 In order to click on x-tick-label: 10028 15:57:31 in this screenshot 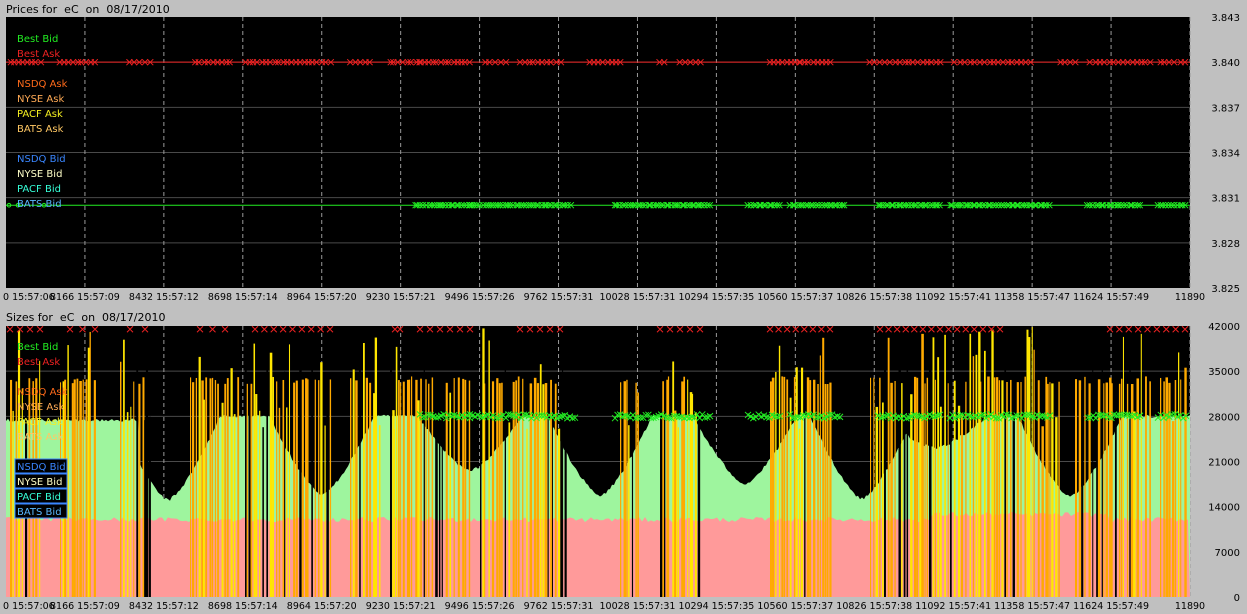, I will do `click(638, 297)`.